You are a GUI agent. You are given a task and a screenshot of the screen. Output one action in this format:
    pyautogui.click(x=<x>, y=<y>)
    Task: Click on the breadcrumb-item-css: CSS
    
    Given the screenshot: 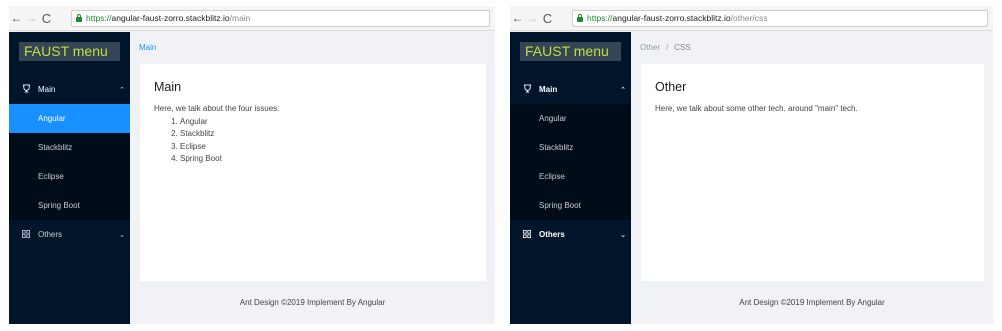 What is the action you would take?
    pyautogui.click(x=682, y=47)
    